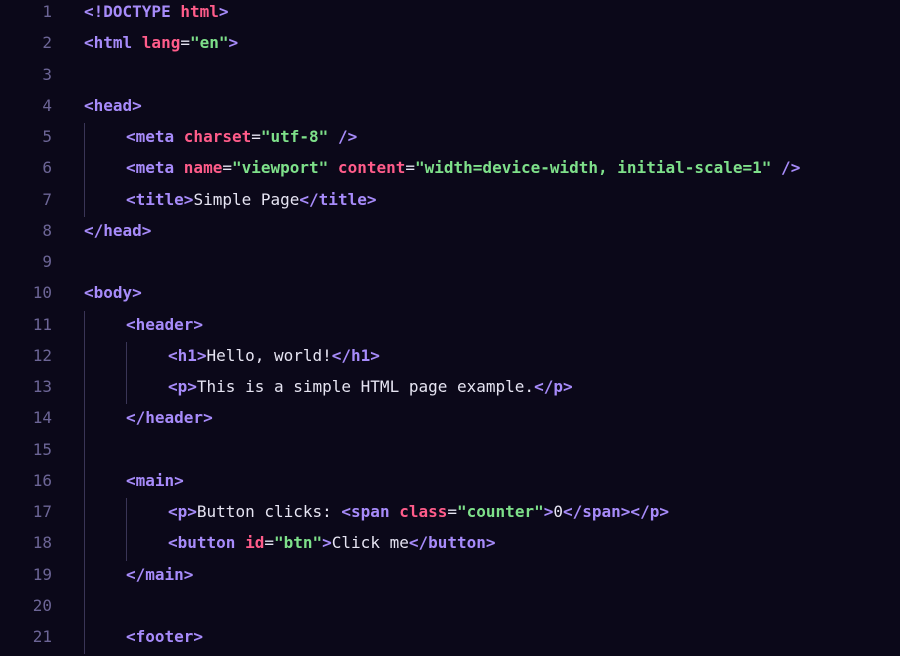 The height and width of the screenshot is (656, 900). What do you see at coordinates (450, 78) in the screenshot?
I see `code-line: 3` at bounding box center [450, 78].